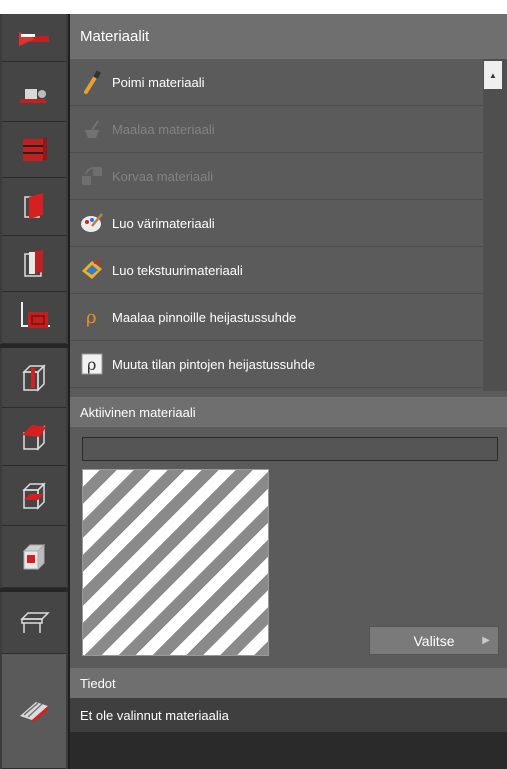  I want to click on chevron-right-icon: ▶, so click(486, 640).